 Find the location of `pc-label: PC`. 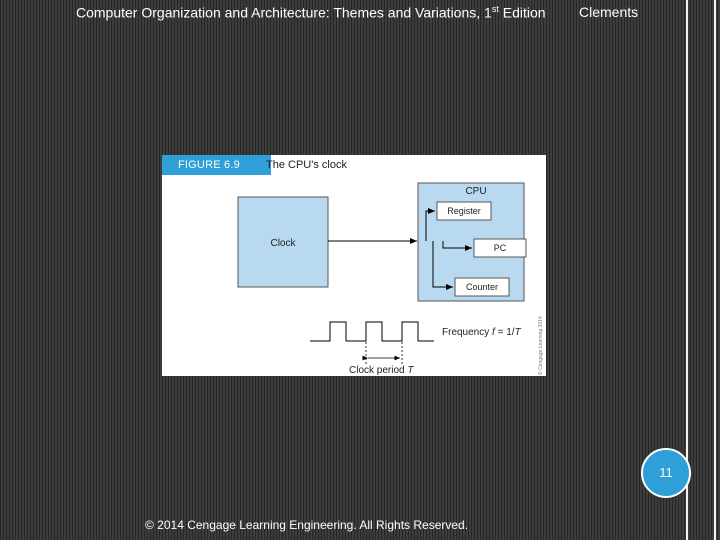

pc-label: PC is located at coordinates (500, 248).